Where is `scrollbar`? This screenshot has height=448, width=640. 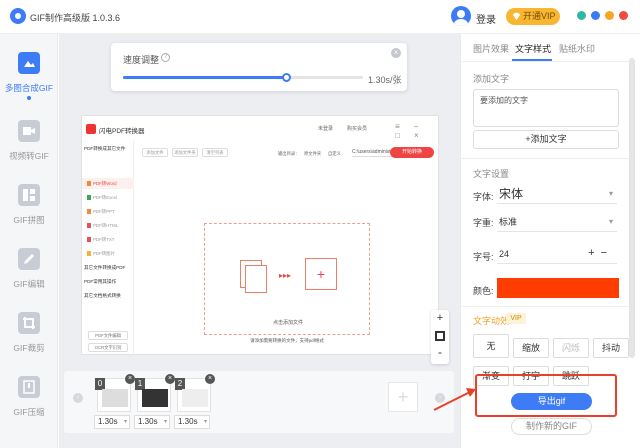 scrollbar is located at coordinates (632, 208).